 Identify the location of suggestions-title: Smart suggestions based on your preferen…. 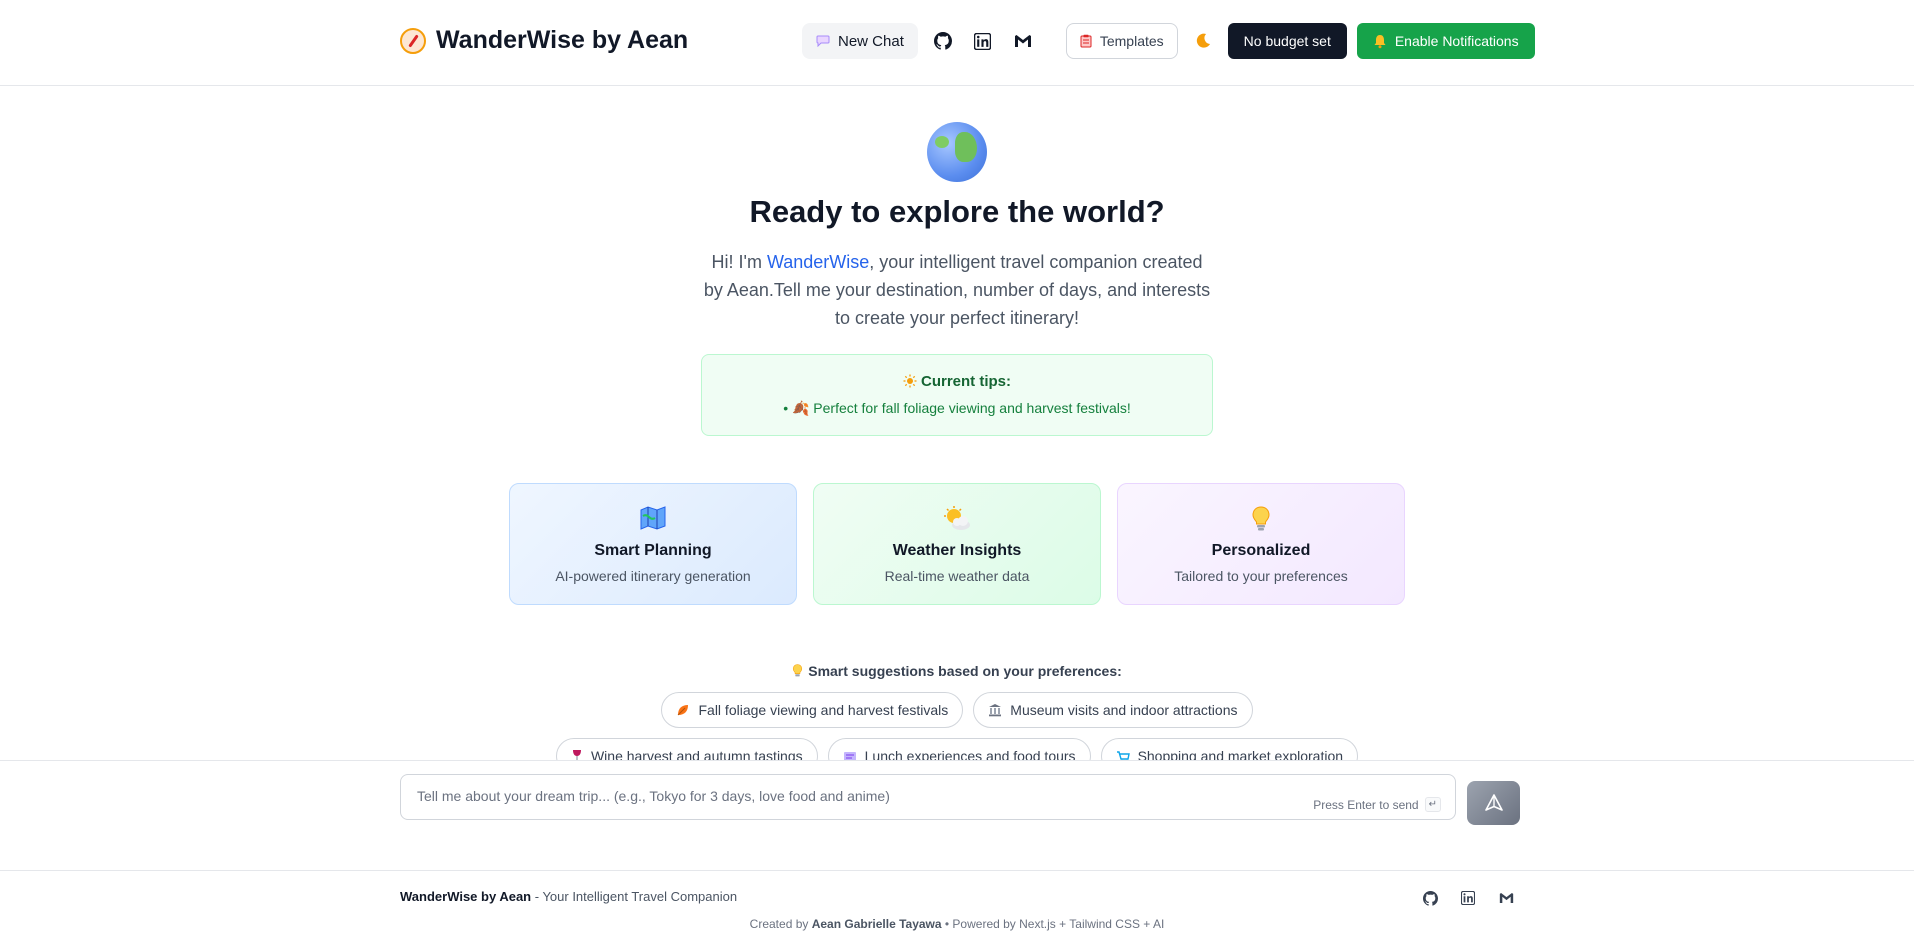
(965, 671).